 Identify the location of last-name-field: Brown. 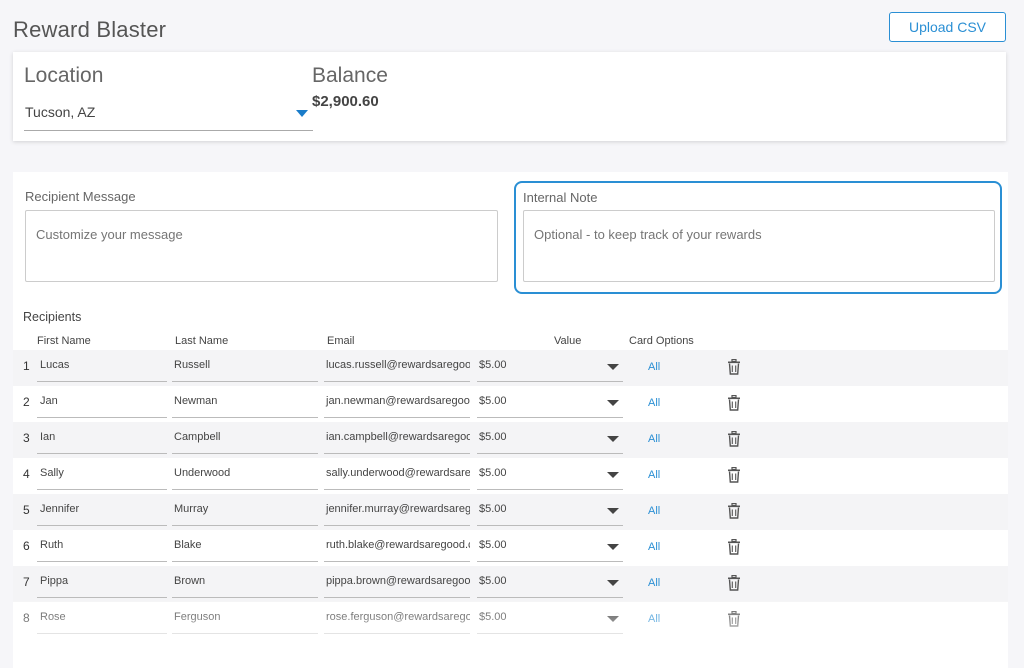
(245, 584).